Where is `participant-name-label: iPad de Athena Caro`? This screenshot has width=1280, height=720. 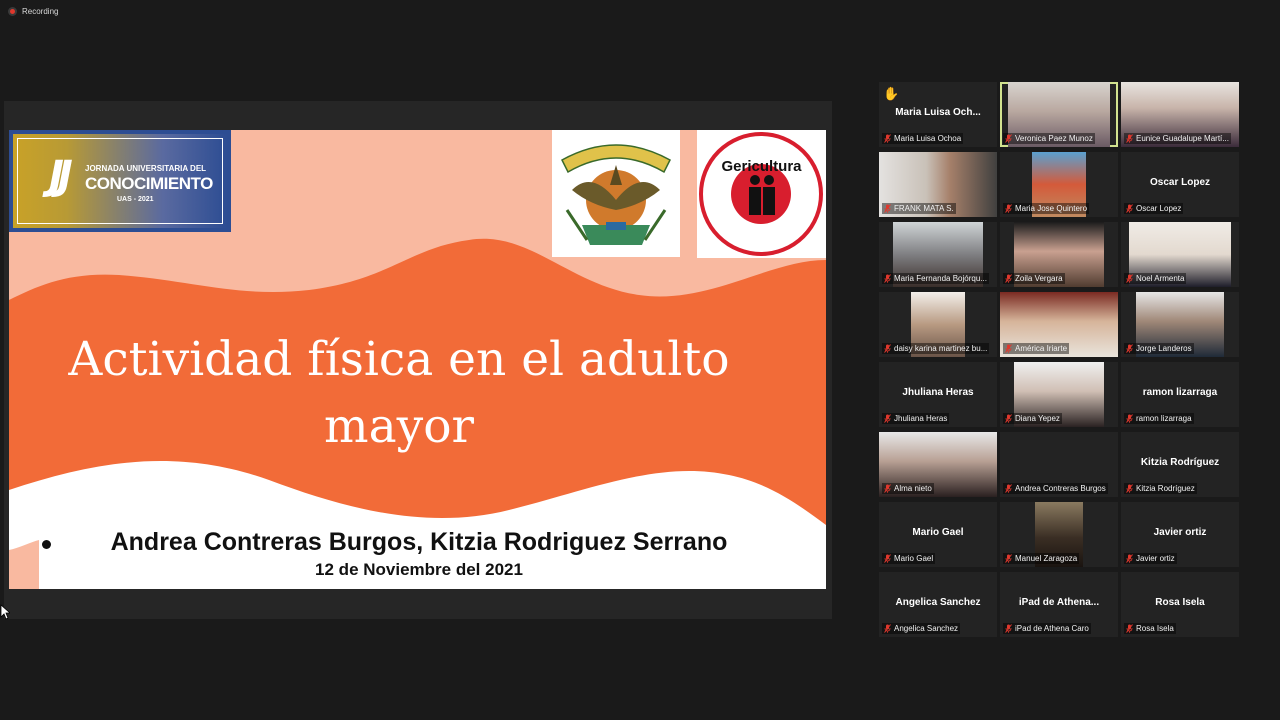 participant-name-label: iPad de Athena Caro is located at coordinates (1047, 628).